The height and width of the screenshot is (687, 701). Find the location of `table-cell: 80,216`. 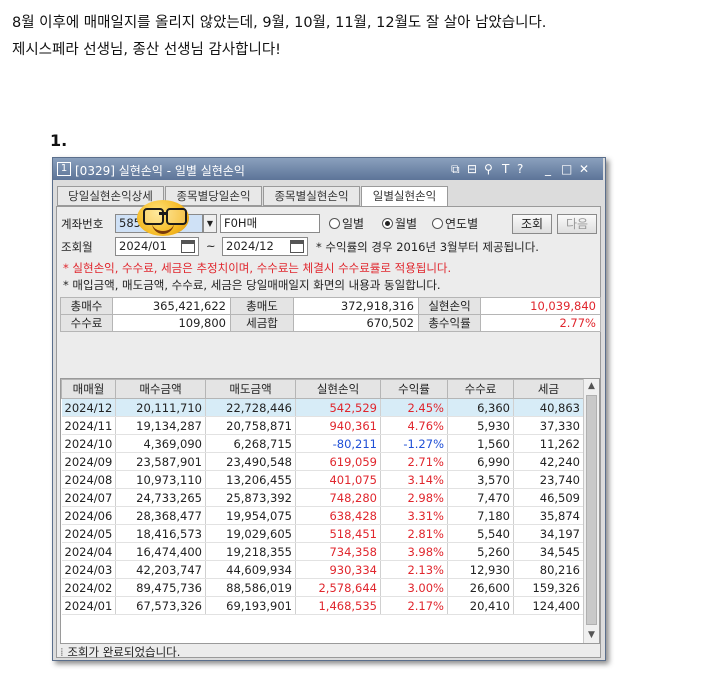

table-cell: 80,216 is located at coordinates (548, 569).